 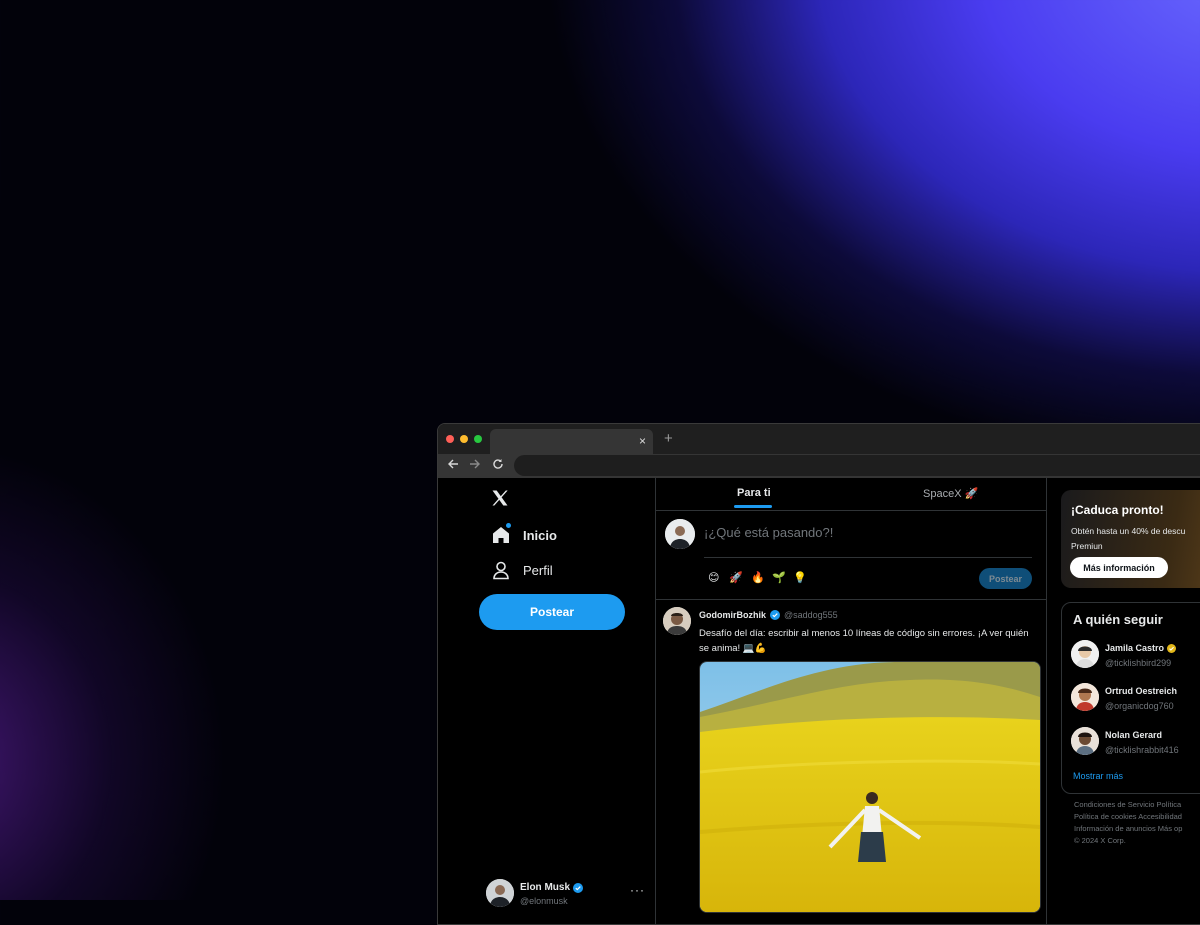 What do you see at coordinates (1128, 531) in the screenshot?
I see `promo-text-line: Obtén hasta un 40% de descu` at bounding box center [1128, 531].